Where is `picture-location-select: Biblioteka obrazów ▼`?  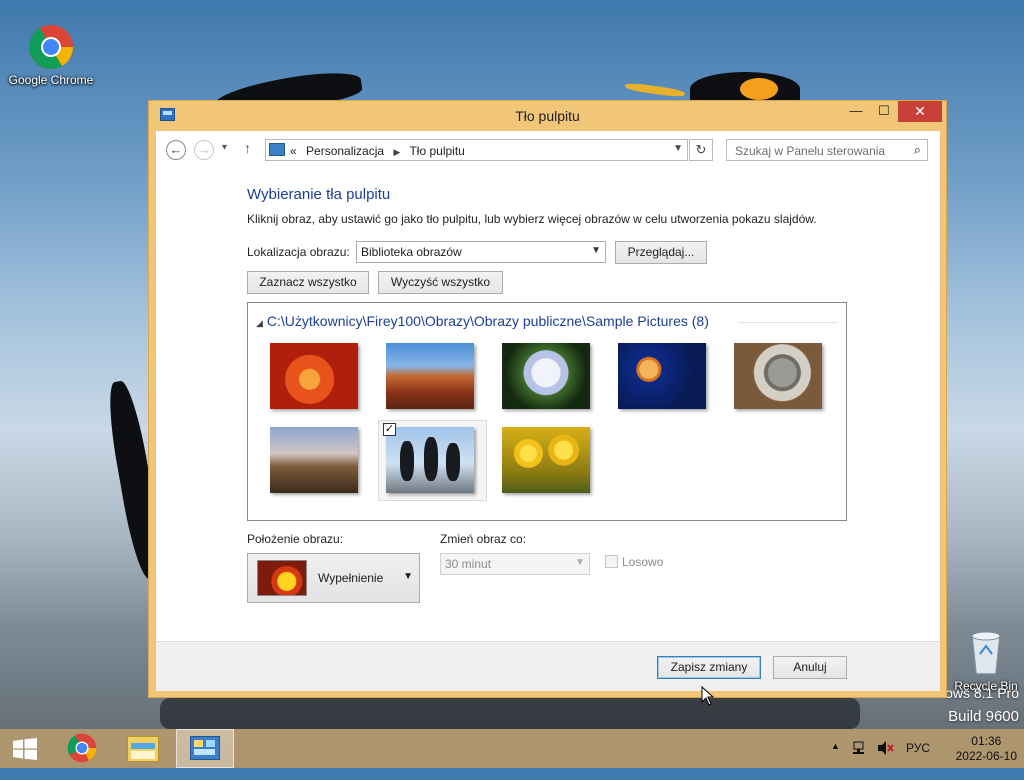
picture-location-select: Biblioteka obrazów ▼ is located at coordinates (481, 252).